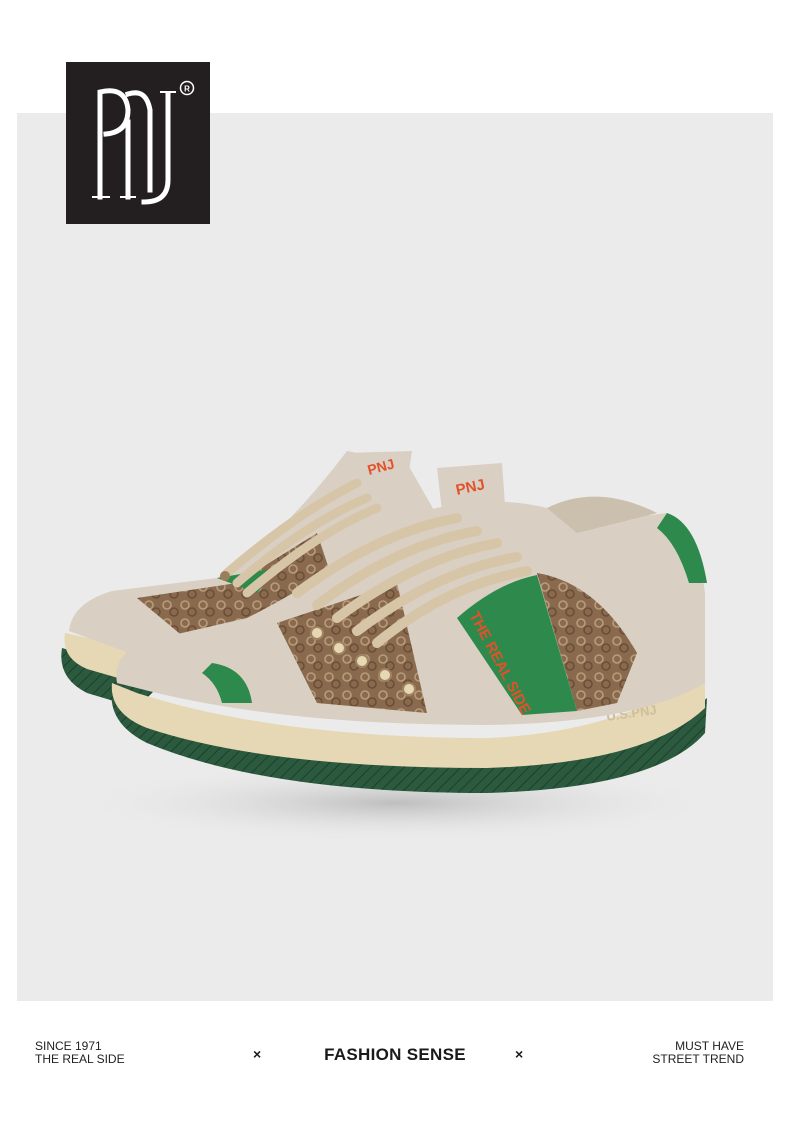 The width and height of the screenshot is (790, 1129). I want to click on brand-monogram-icon: R, so click(143, 142).